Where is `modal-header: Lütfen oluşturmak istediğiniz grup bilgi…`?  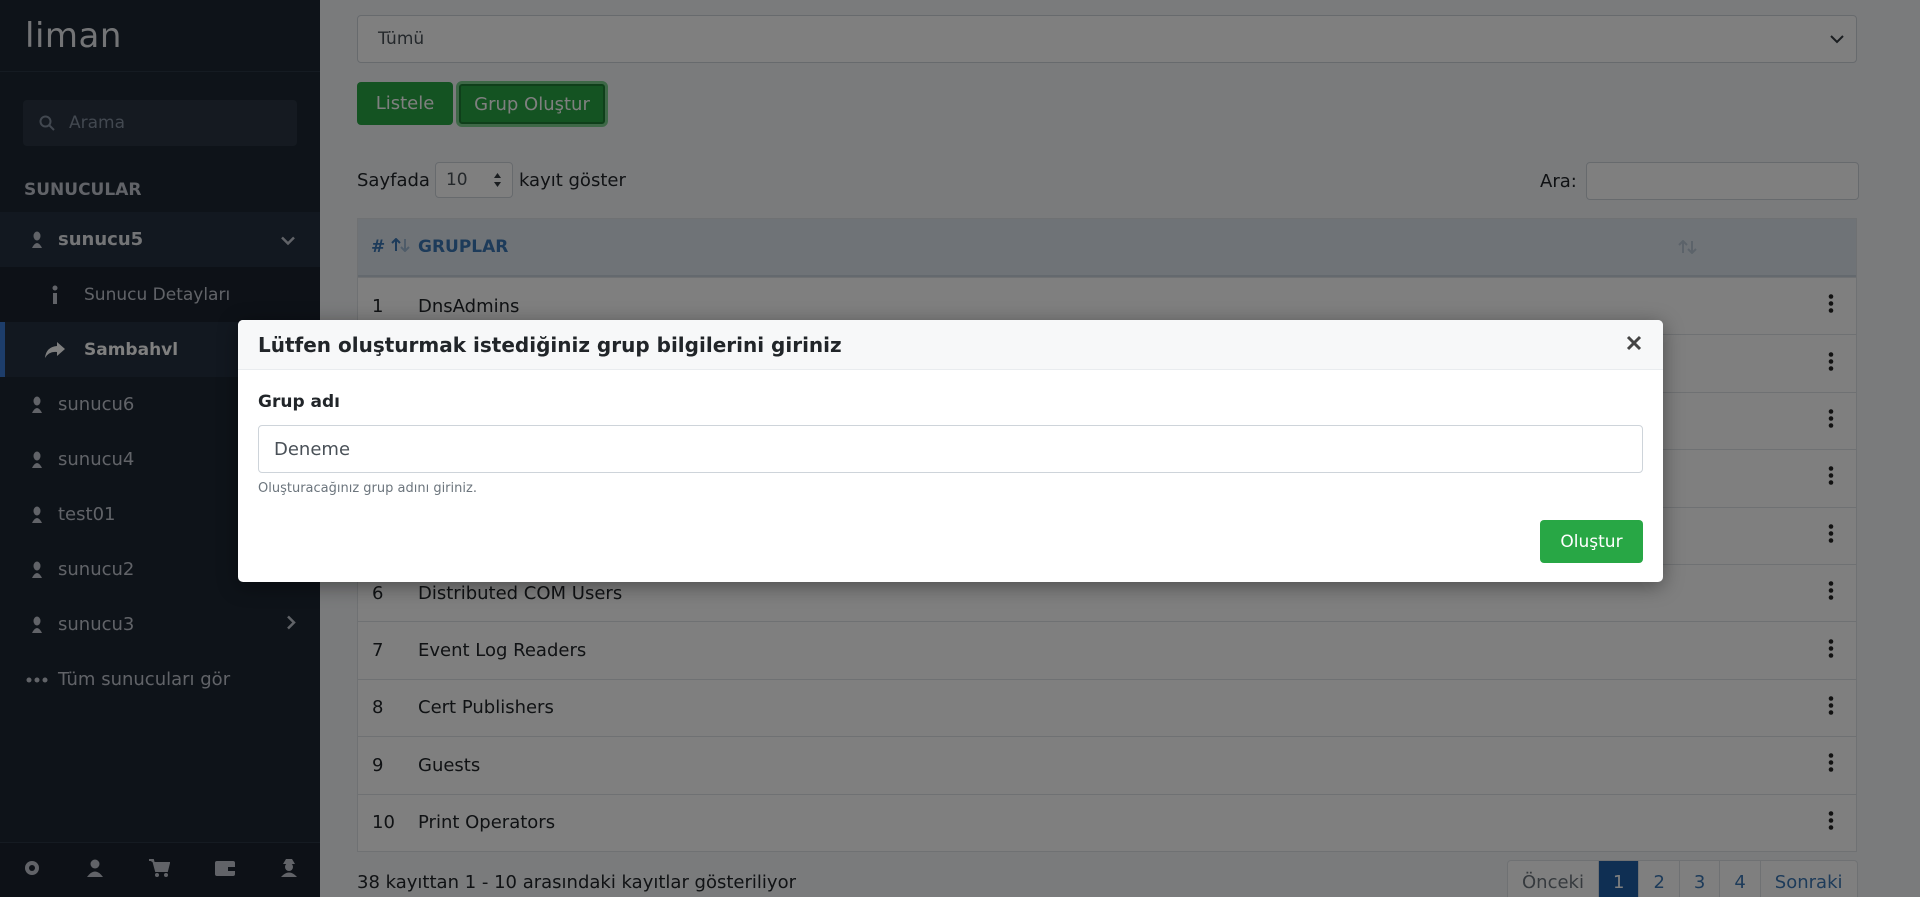
modal-header: Lütfen oluşturmak istediğiniz grup bilgi… is located at coordinates (950, 345).